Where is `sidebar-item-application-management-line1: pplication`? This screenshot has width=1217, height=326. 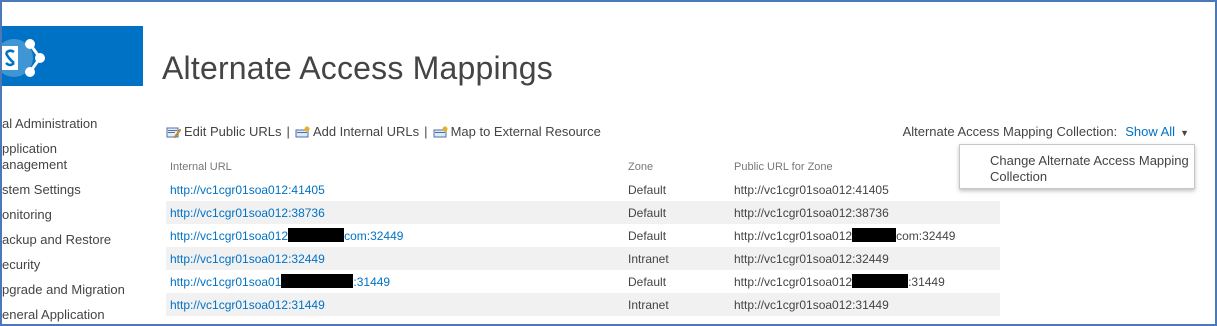 sidebar-item-application-management-line1: pplication is located at coordinates (29, 149).